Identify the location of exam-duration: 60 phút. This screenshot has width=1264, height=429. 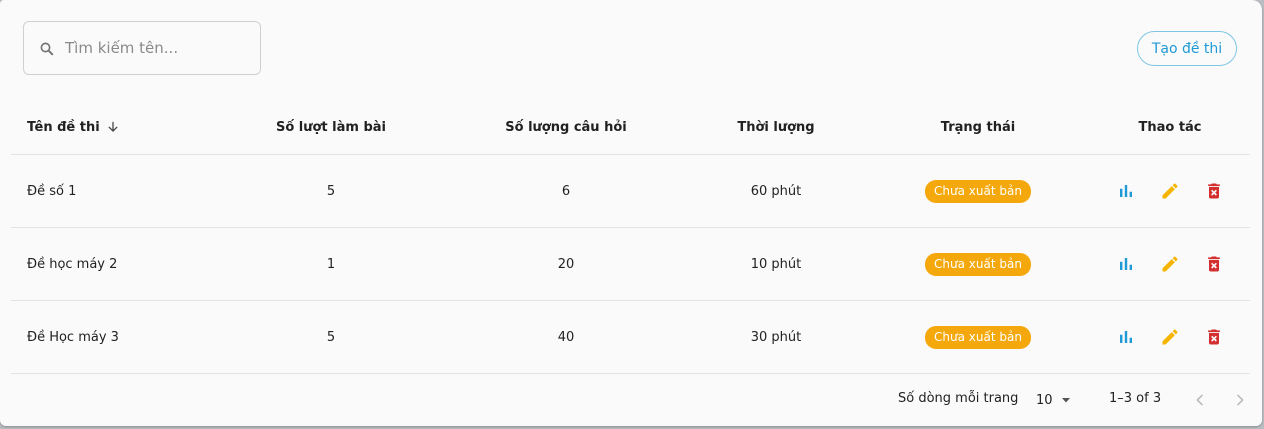
(776, 191).